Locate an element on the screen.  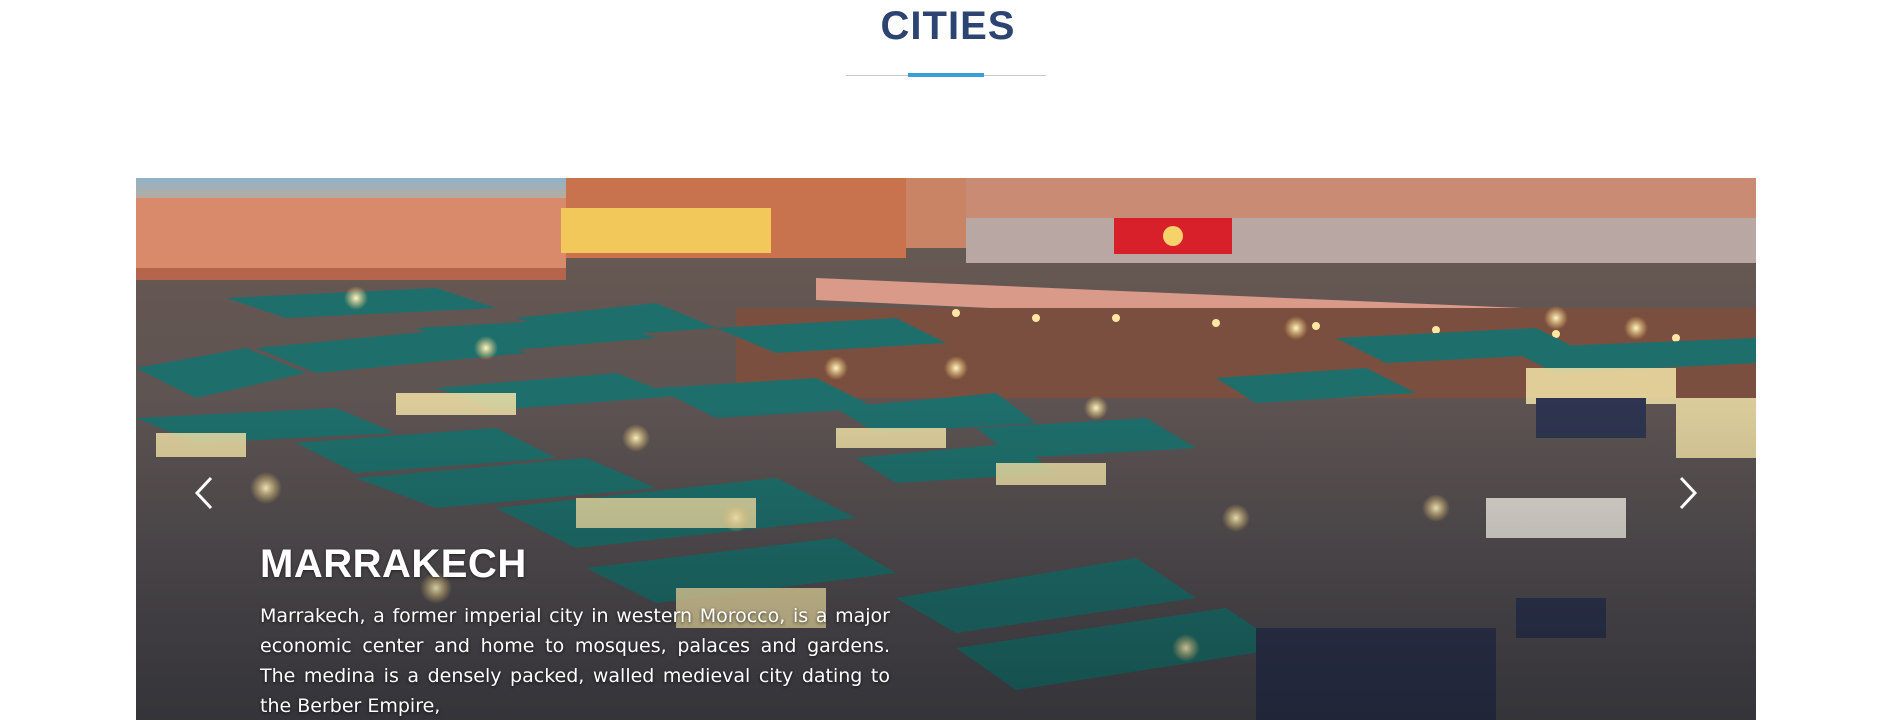
chevron-left-icon is located at coordinates (203, 493).